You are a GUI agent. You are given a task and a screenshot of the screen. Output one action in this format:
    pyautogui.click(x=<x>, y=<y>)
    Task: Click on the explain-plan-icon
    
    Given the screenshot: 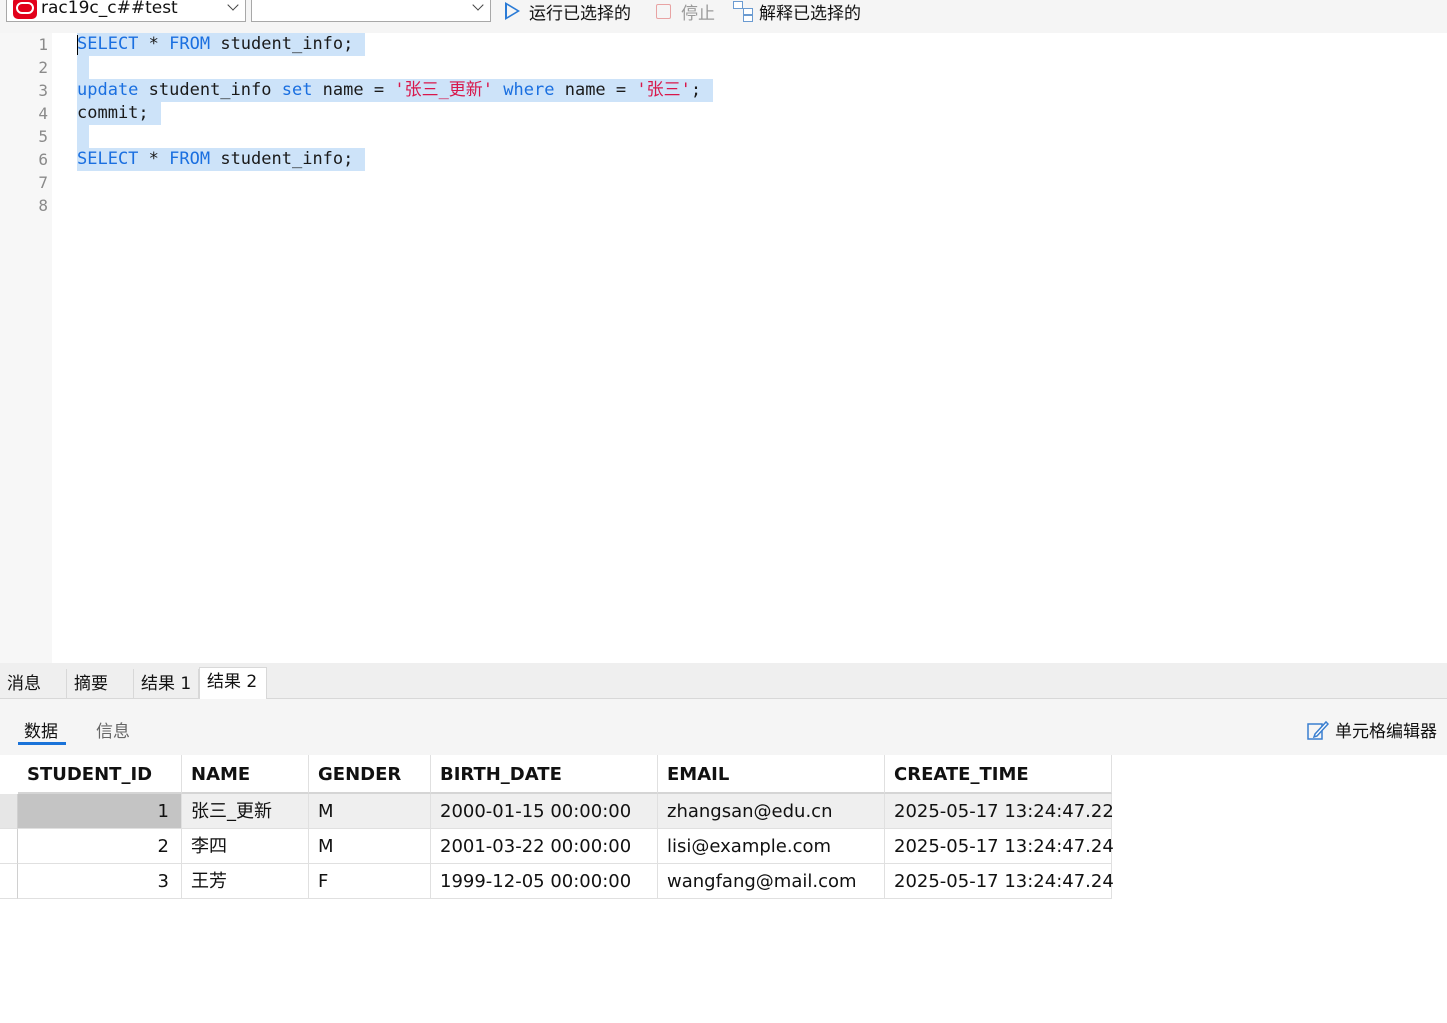 What is the action you would take?
    pyautogui.click(x=744, y=11)
    